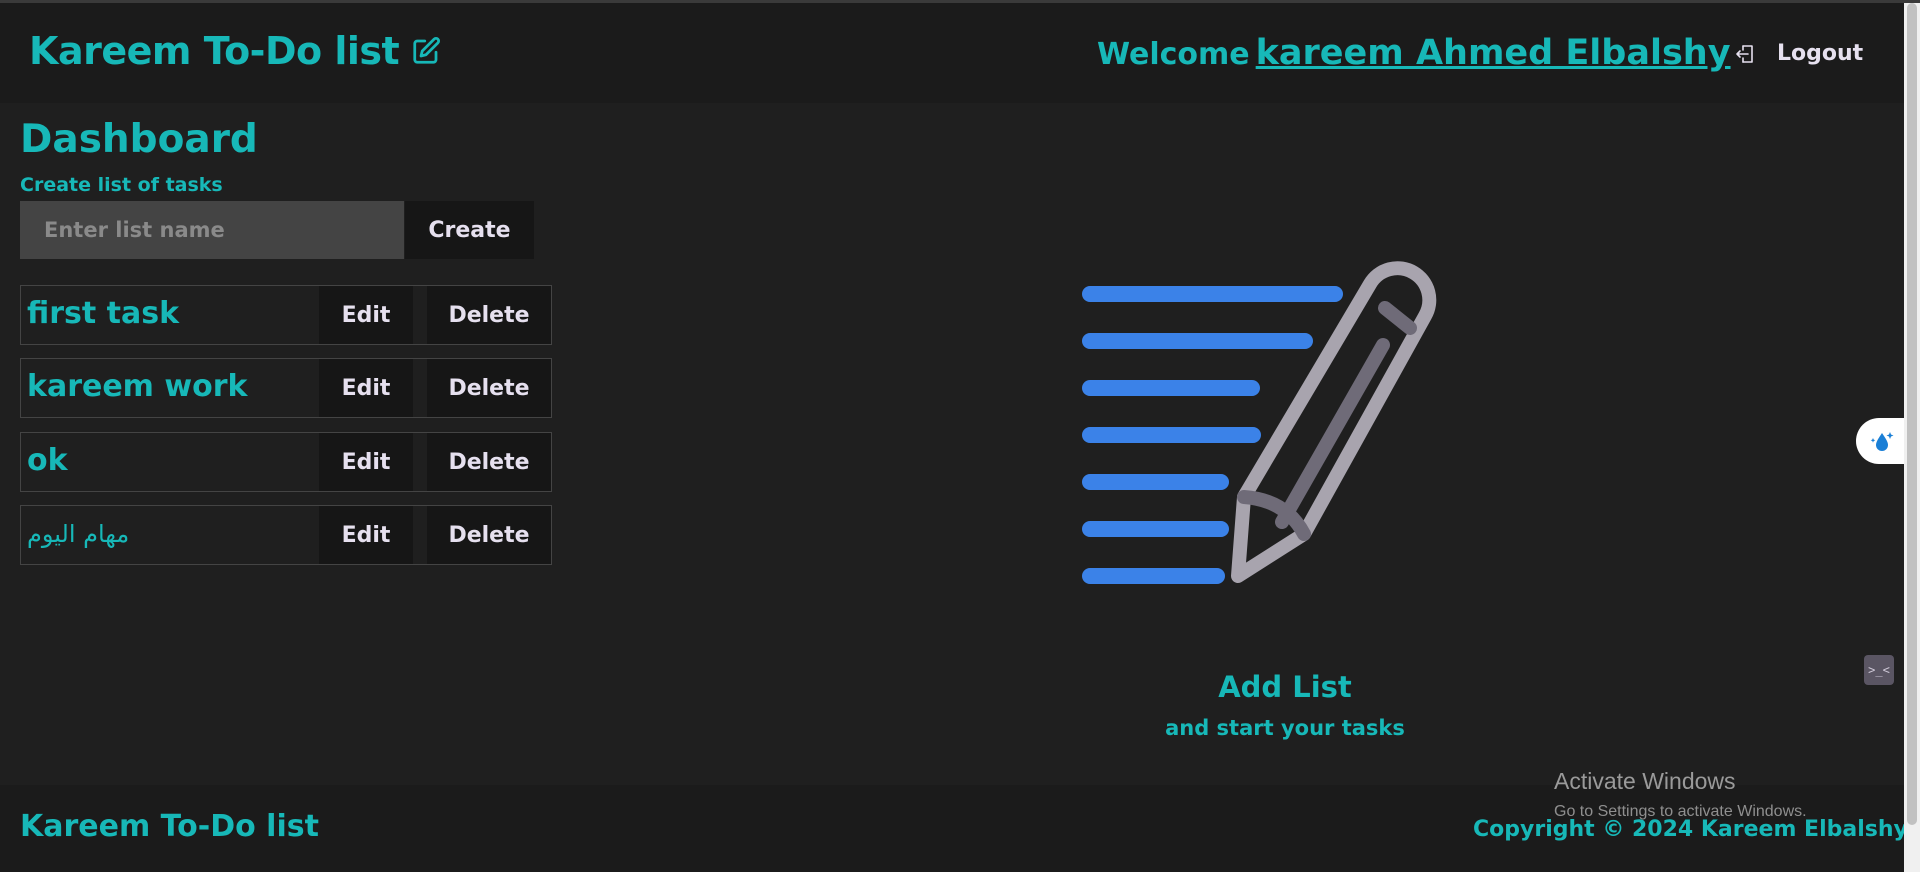  Describe the element at coordinates (137, 386) in the screenshot. I see `list-item-name: kareem work` at that location.